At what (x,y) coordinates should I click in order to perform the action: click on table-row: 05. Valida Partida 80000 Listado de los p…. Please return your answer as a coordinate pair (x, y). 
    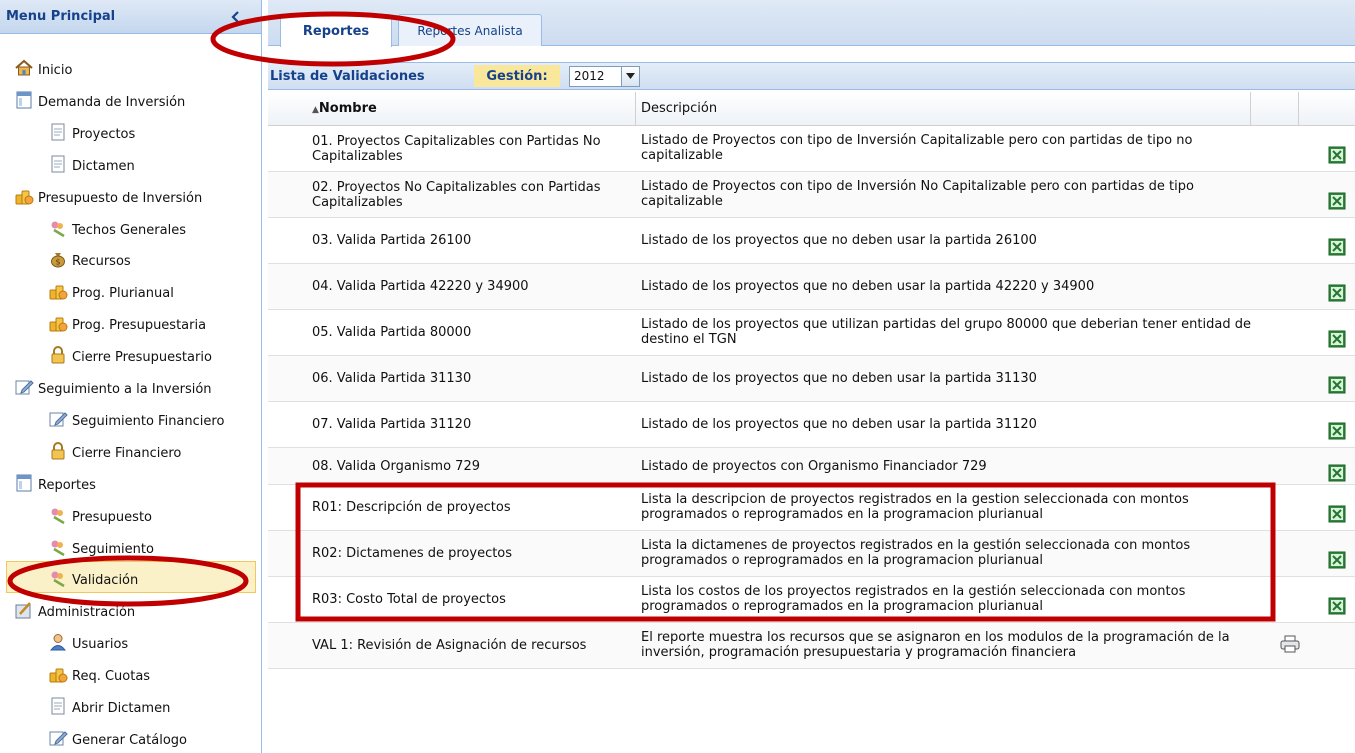
    Looking at the image, I should click on (811, 333).